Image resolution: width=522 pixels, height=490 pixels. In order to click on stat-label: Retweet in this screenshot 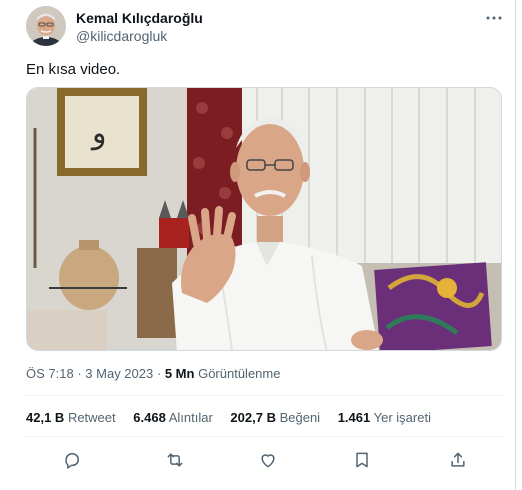, I will do `click(91, 417)`.